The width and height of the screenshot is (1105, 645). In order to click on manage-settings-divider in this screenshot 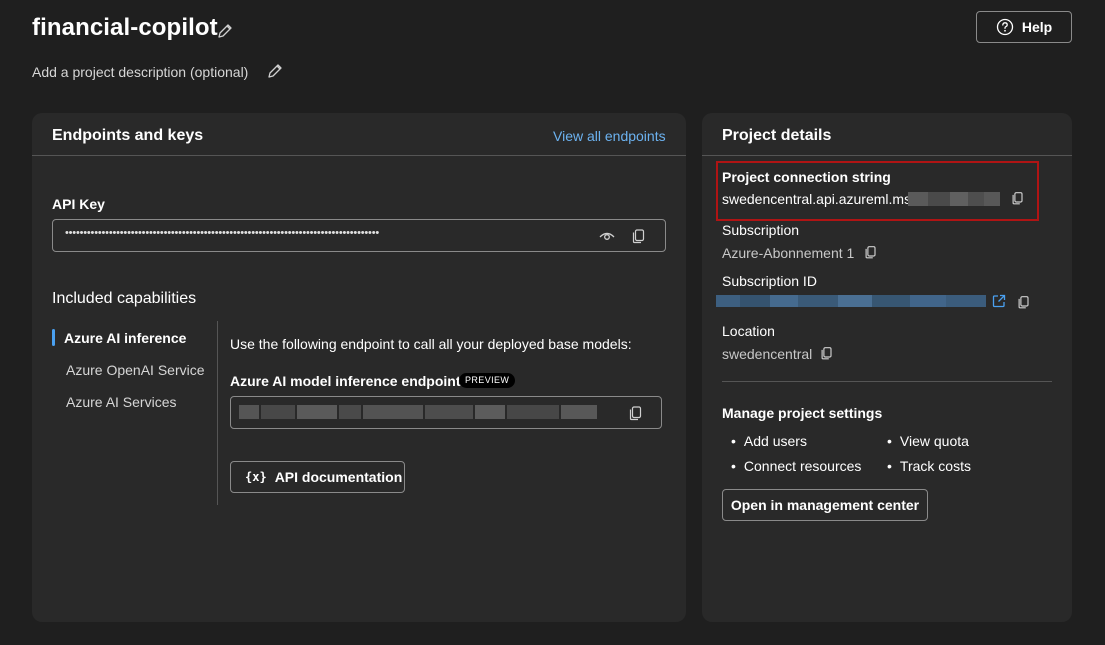, I will do `click(887, 381)`.